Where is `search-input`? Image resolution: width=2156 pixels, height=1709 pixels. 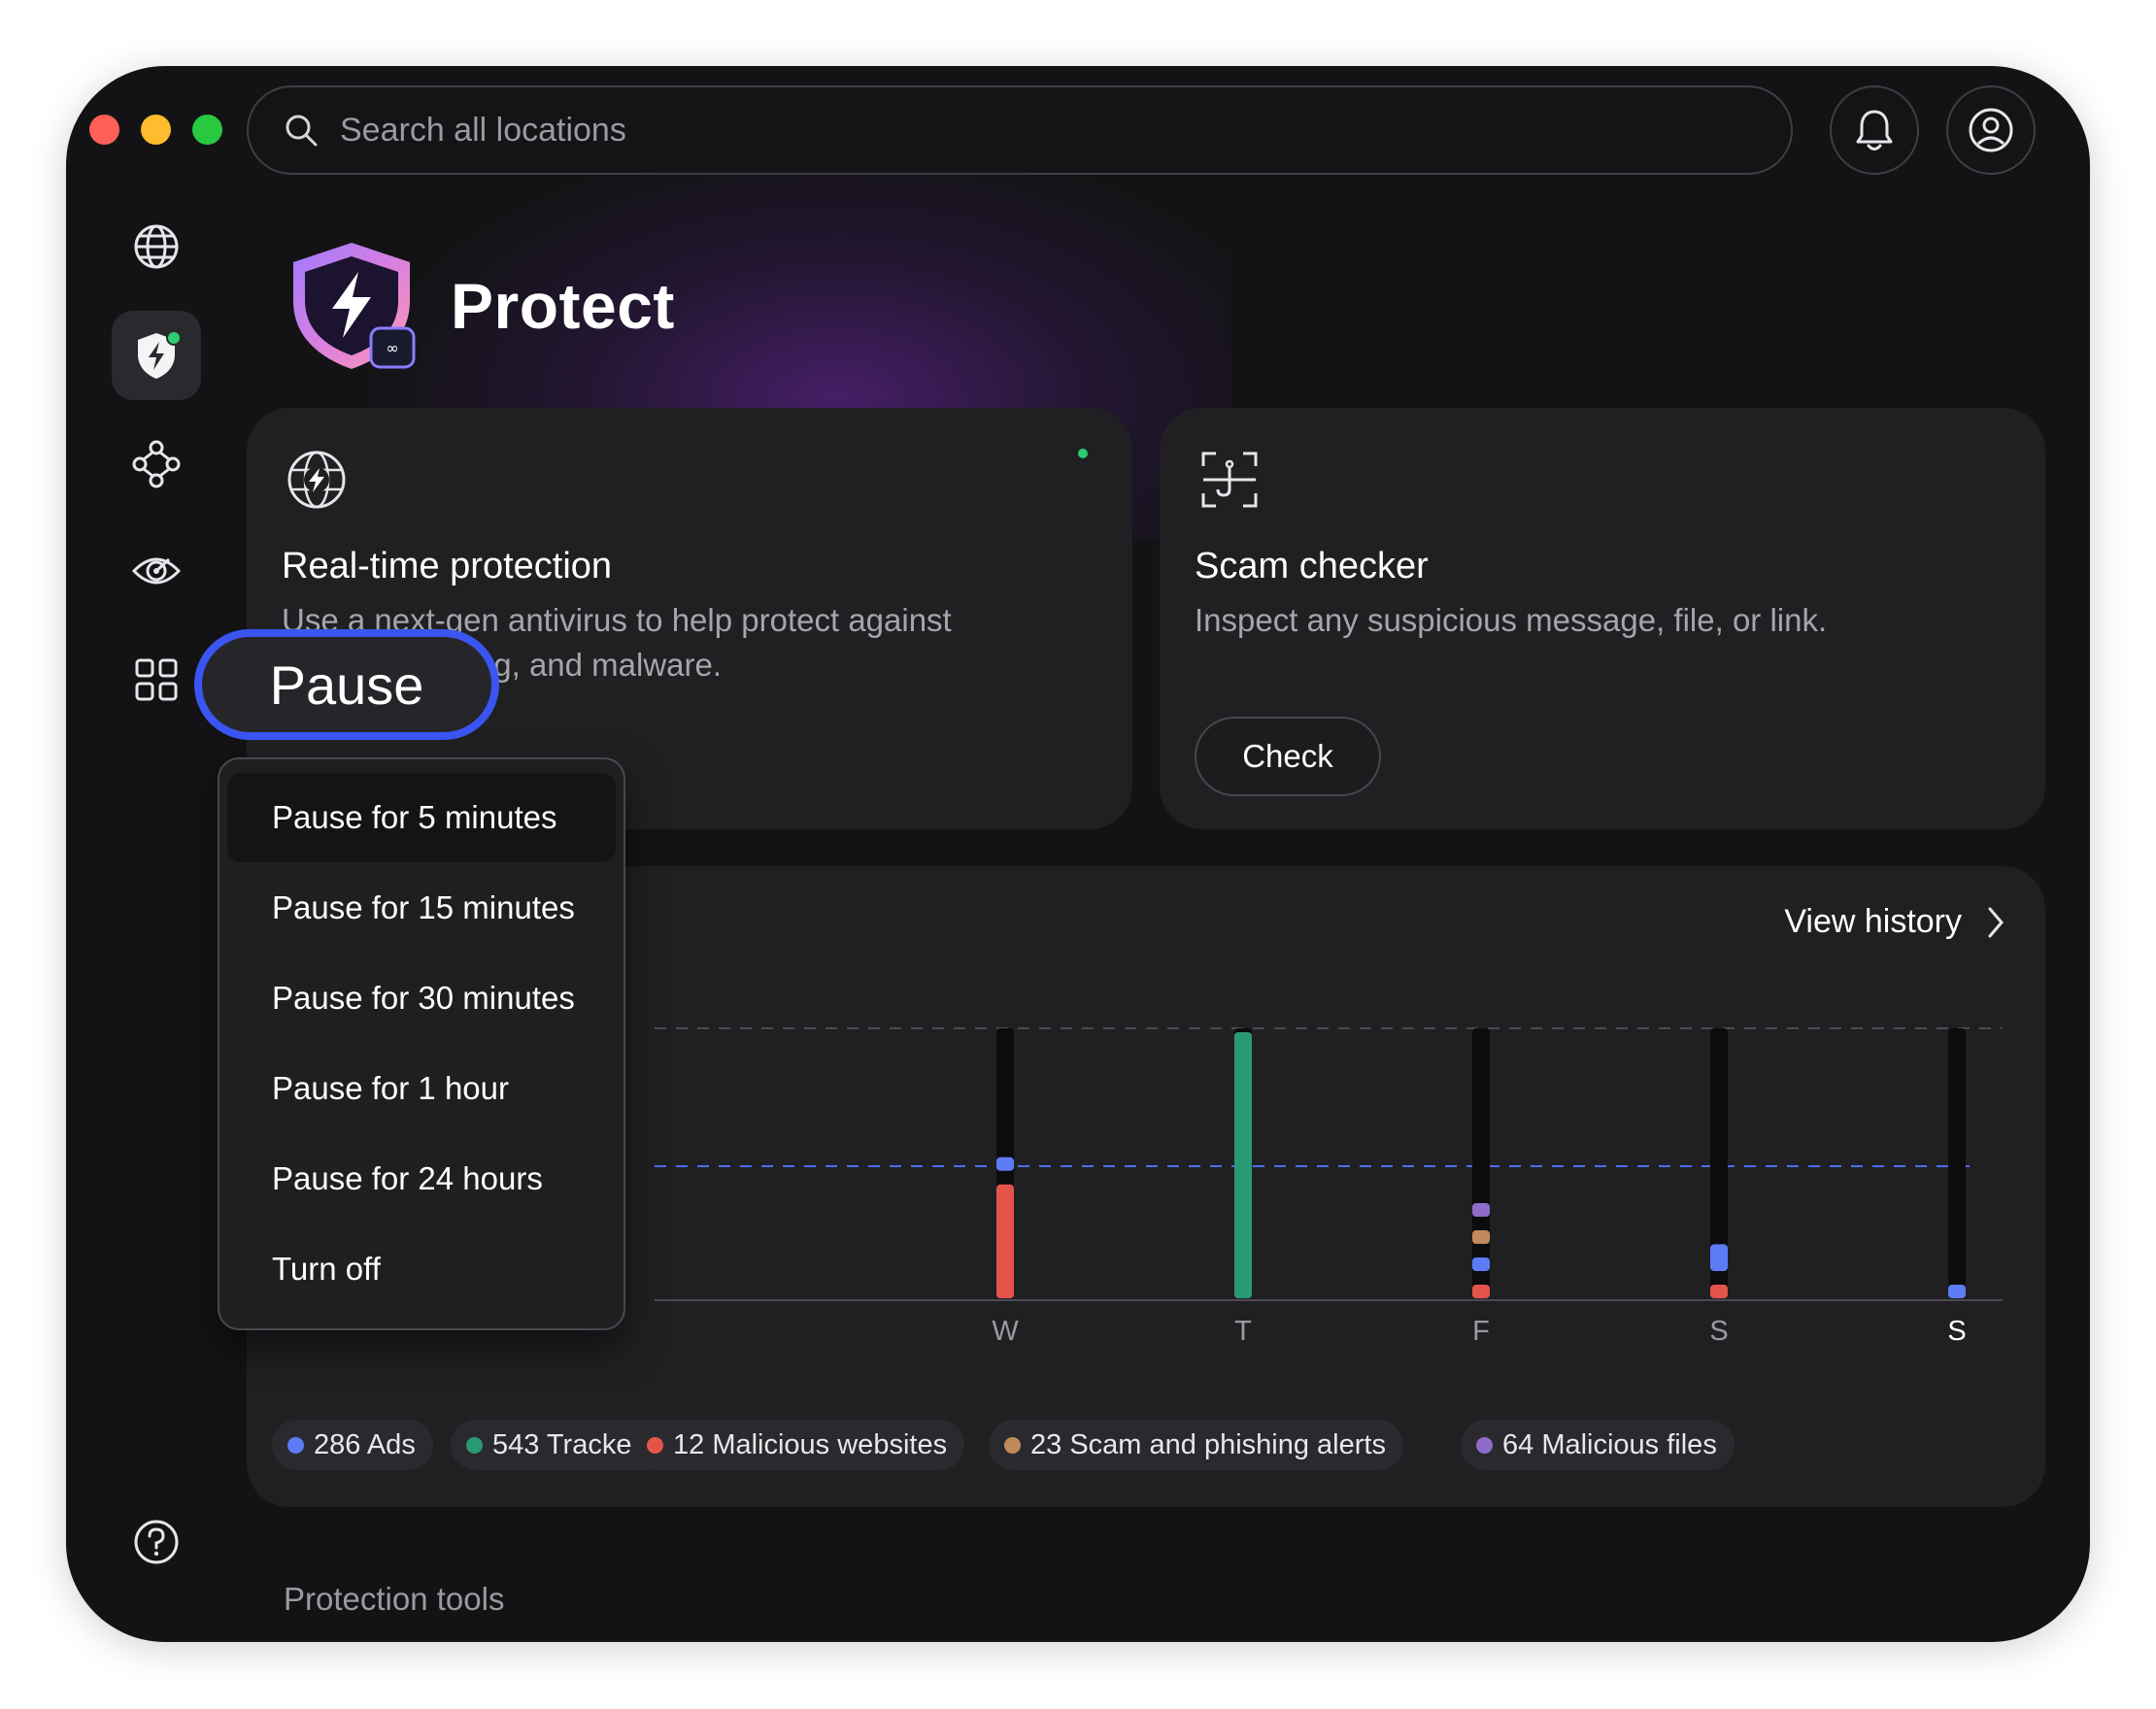
search-input is located at coordinates (1020, 131).